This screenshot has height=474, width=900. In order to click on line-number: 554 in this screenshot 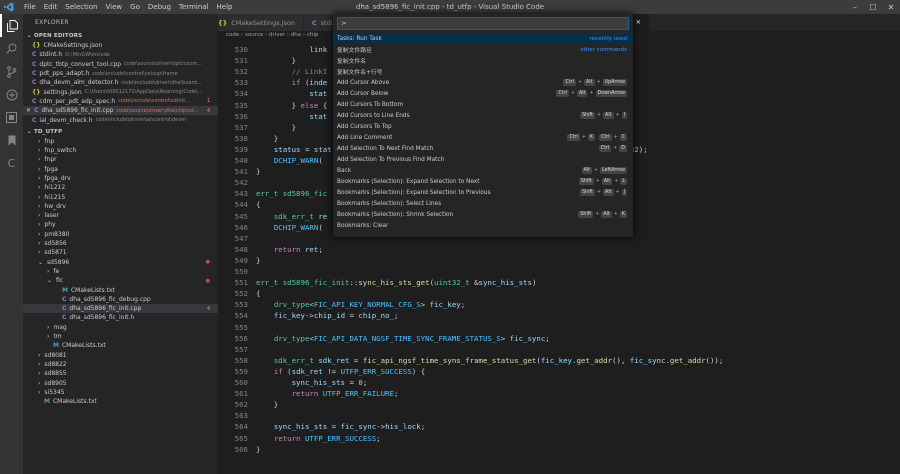, I will do `click(241, 316)`.